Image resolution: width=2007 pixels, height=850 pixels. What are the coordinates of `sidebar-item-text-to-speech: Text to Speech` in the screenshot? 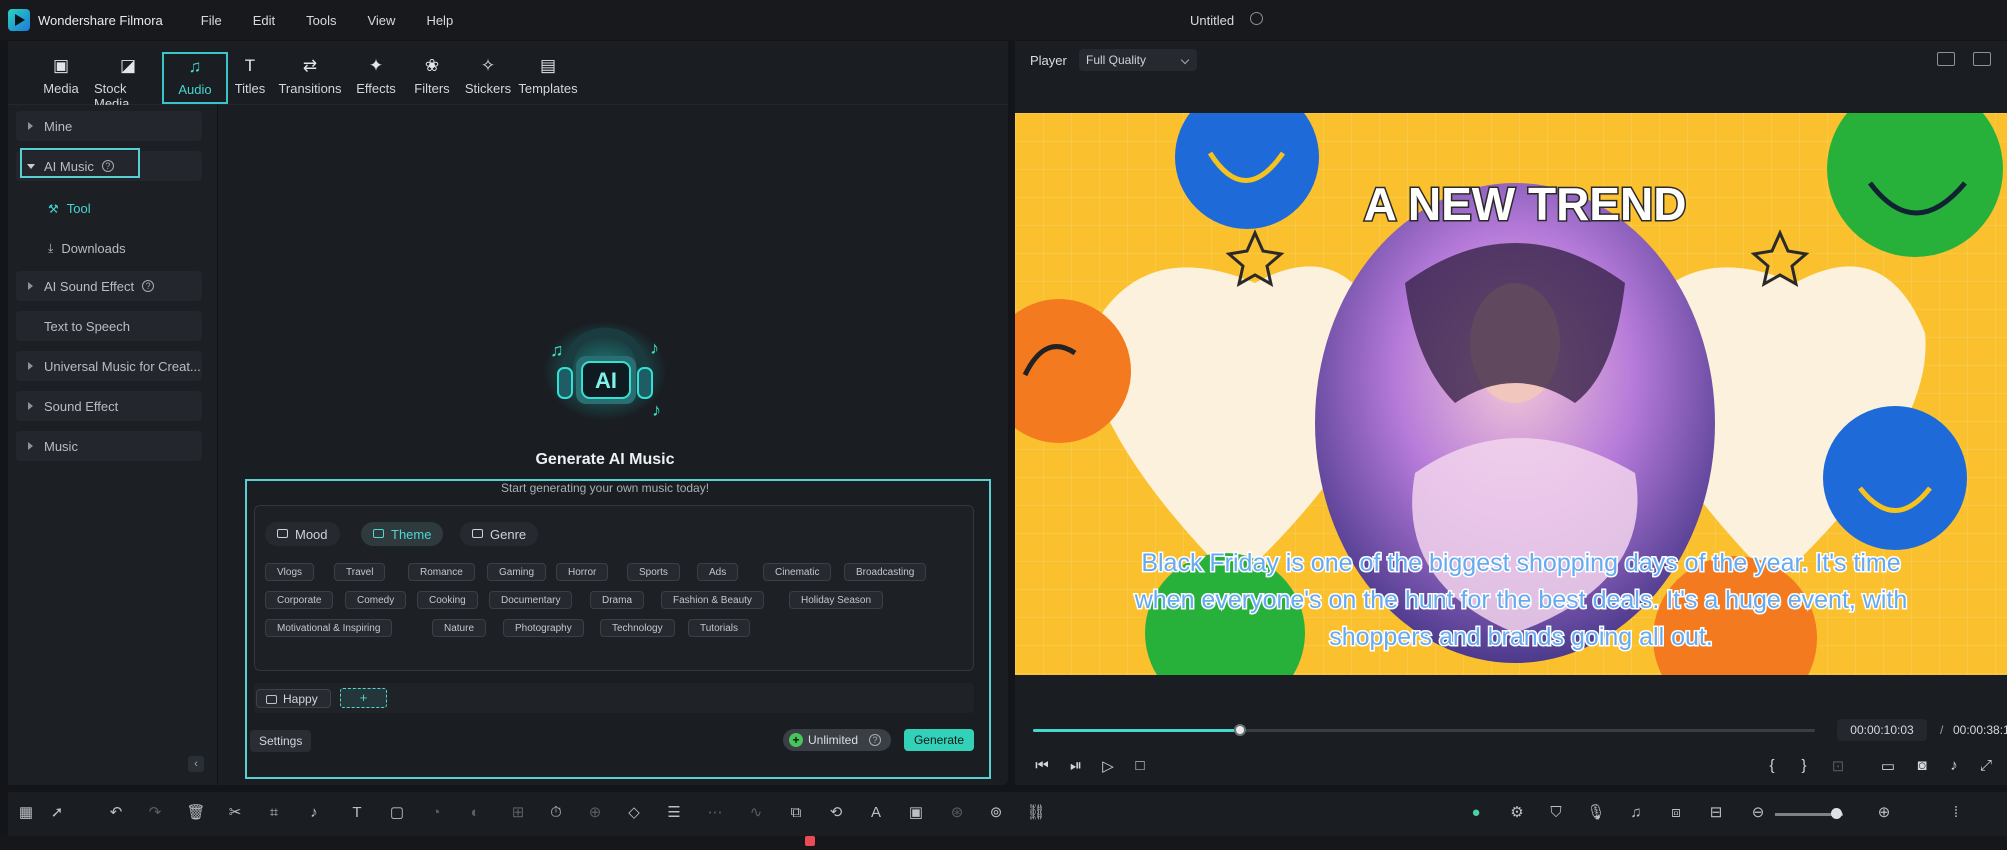 It's located at (109, 326).